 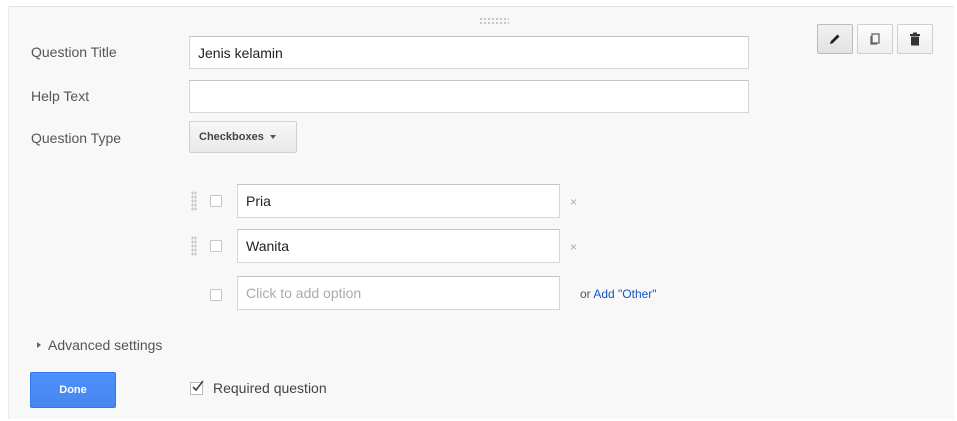 What do you see at coordinates (60, 96) in the screenshot?
I see `help-text-label: Help Text` at bounding box center [60, 96].